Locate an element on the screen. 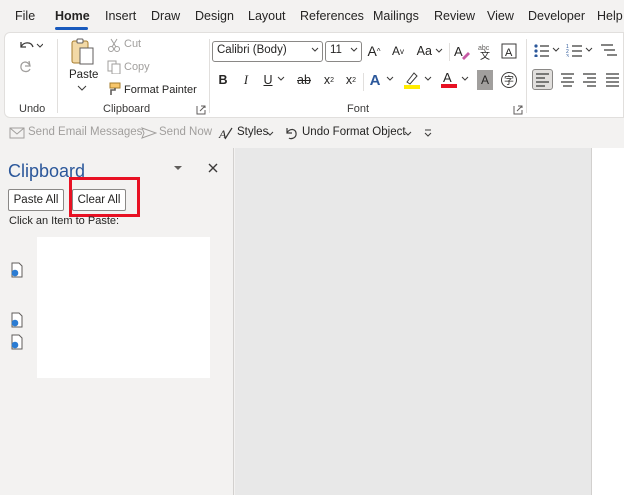 The height and width of the screenshot is (495, 624). menu-design: Design is located at coordinates (214, 16).